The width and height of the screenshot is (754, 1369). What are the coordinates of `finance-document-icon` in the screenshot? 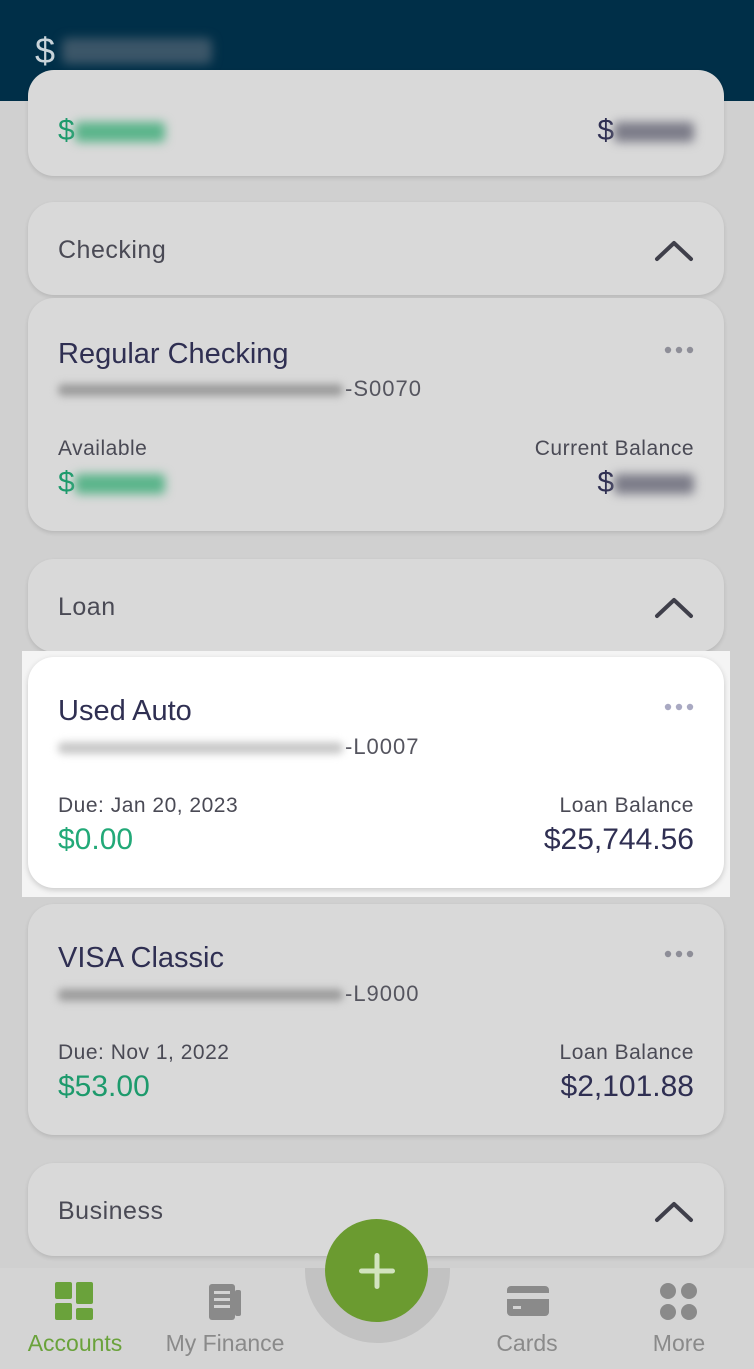 It's located at (225, 1302).